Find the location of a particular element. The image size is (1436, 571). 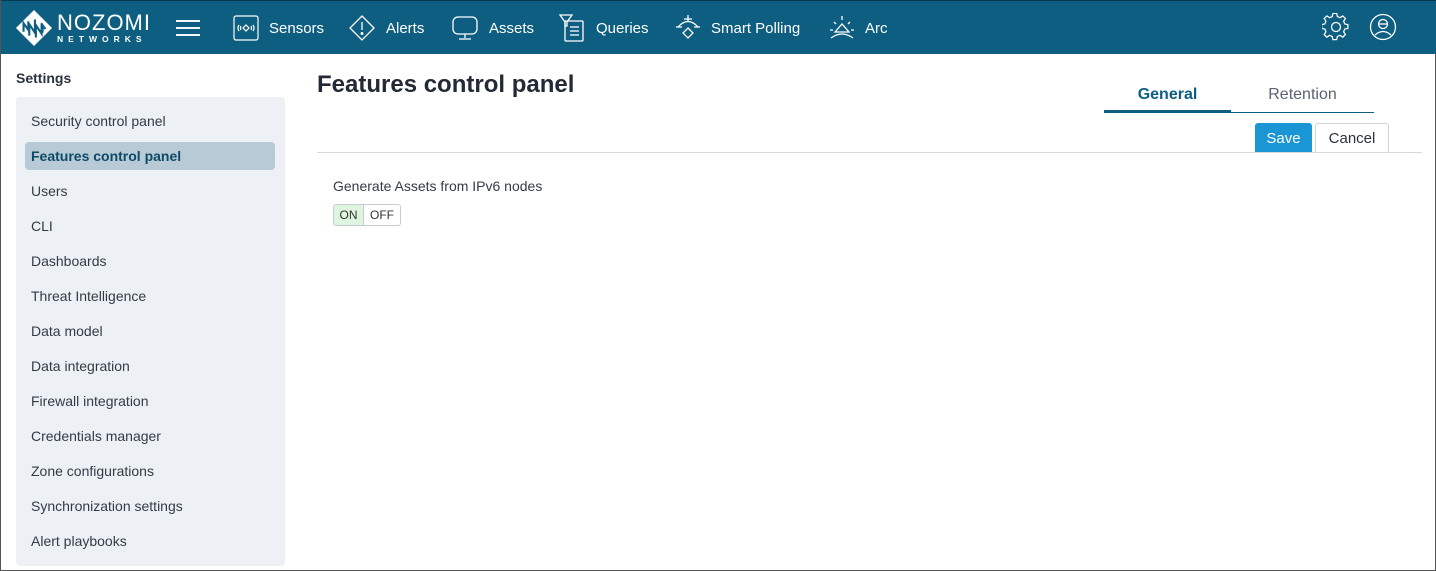

toggle-off-option: OFF is located at coordinates (382, 215).